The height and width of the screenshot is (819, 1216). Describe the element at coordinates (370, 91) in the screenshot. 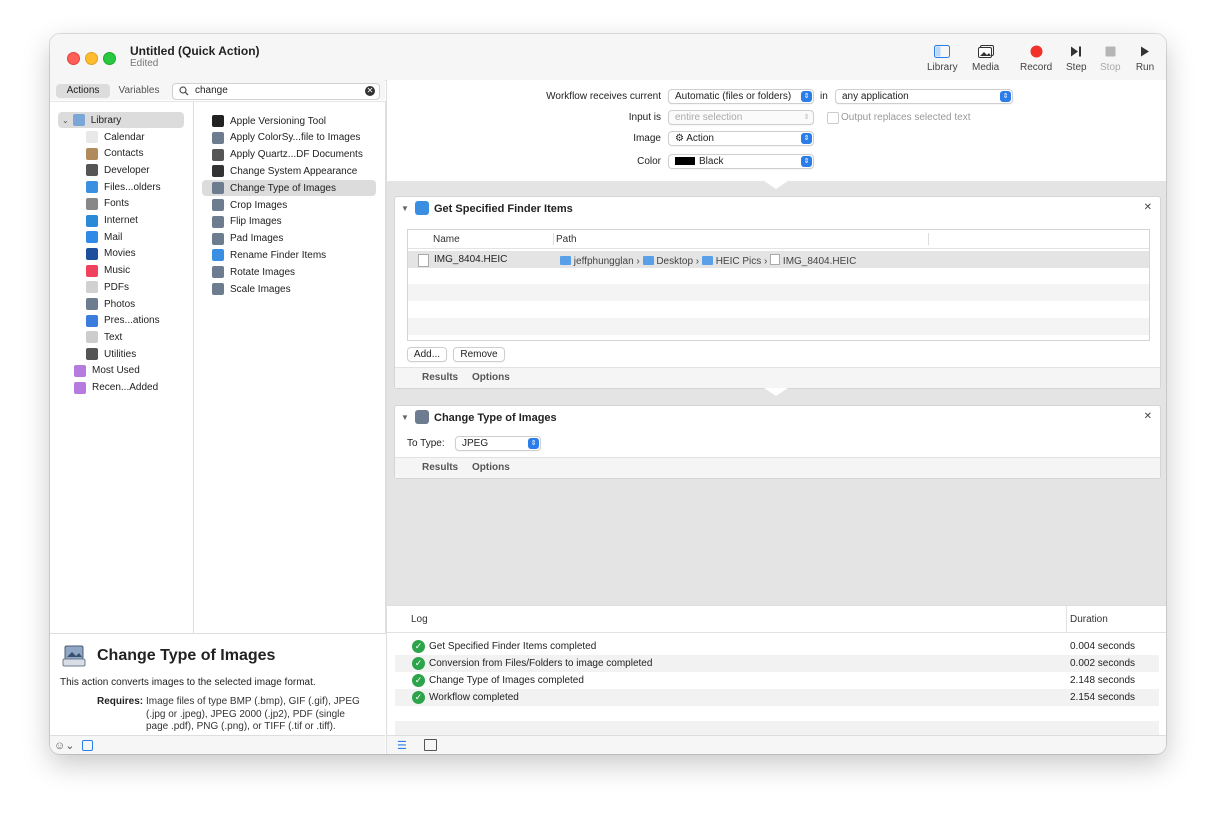

I see `clear-search-icon: ✕` at that location.